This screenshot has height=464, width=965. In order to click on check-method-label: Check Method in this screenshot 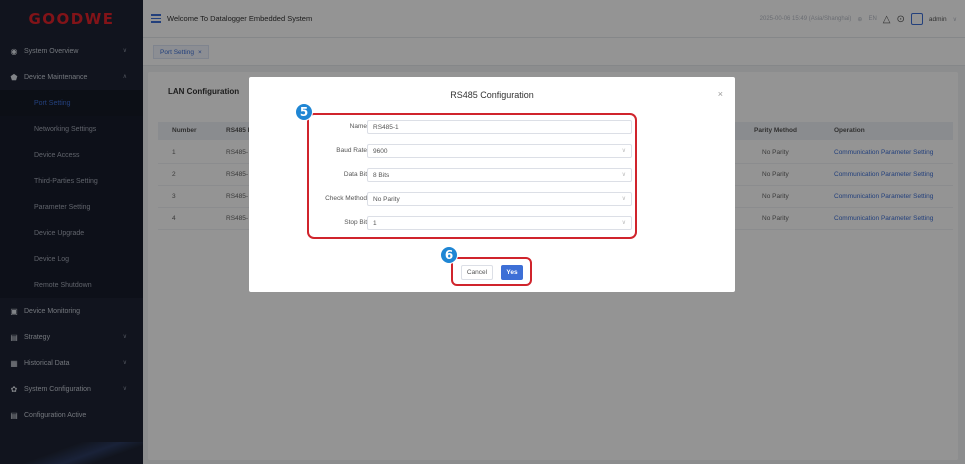, I will do `click(346, 198)`.